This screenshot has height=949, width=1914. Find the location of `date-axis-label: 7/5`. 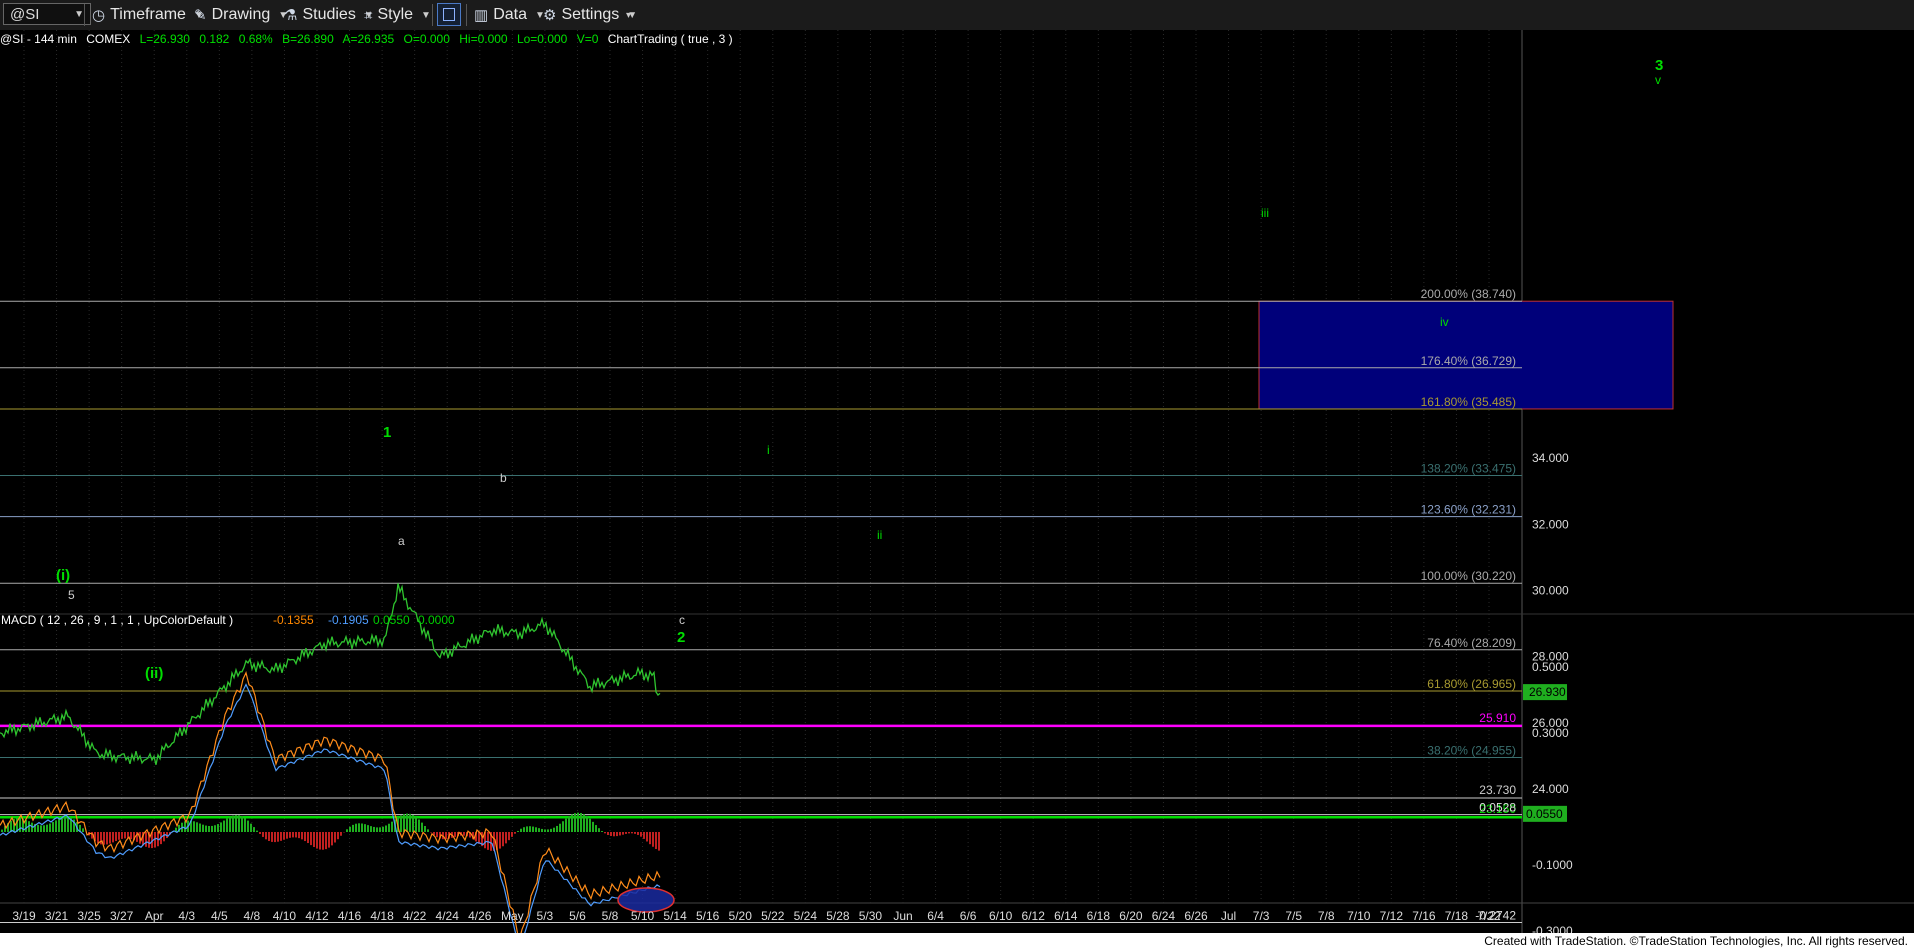

date-axis-label: 7/5 is located at coordinates (1293, 916).